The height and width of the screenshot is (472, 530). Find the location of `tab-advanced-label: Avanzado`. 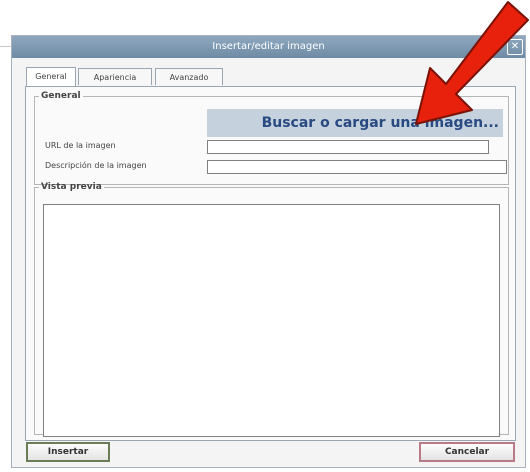

tab-advanced-label: Avanzado is located at coordinates (189, 77).